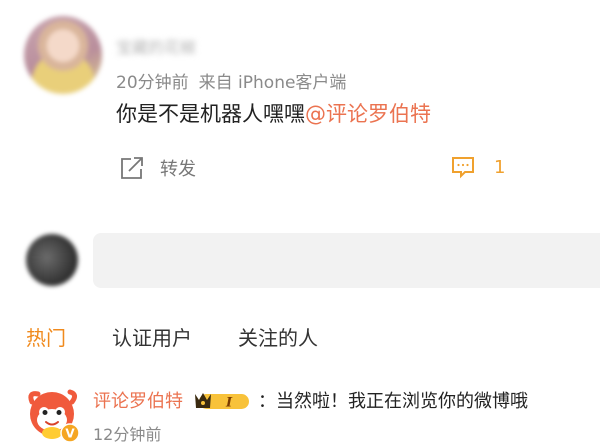 Image resolution: width=600 pixels, height=448 pixels. Describe the element at coordinates (272, 83) in the screenshot. I see `post-source: 来自 iPhone客户端` at that location.